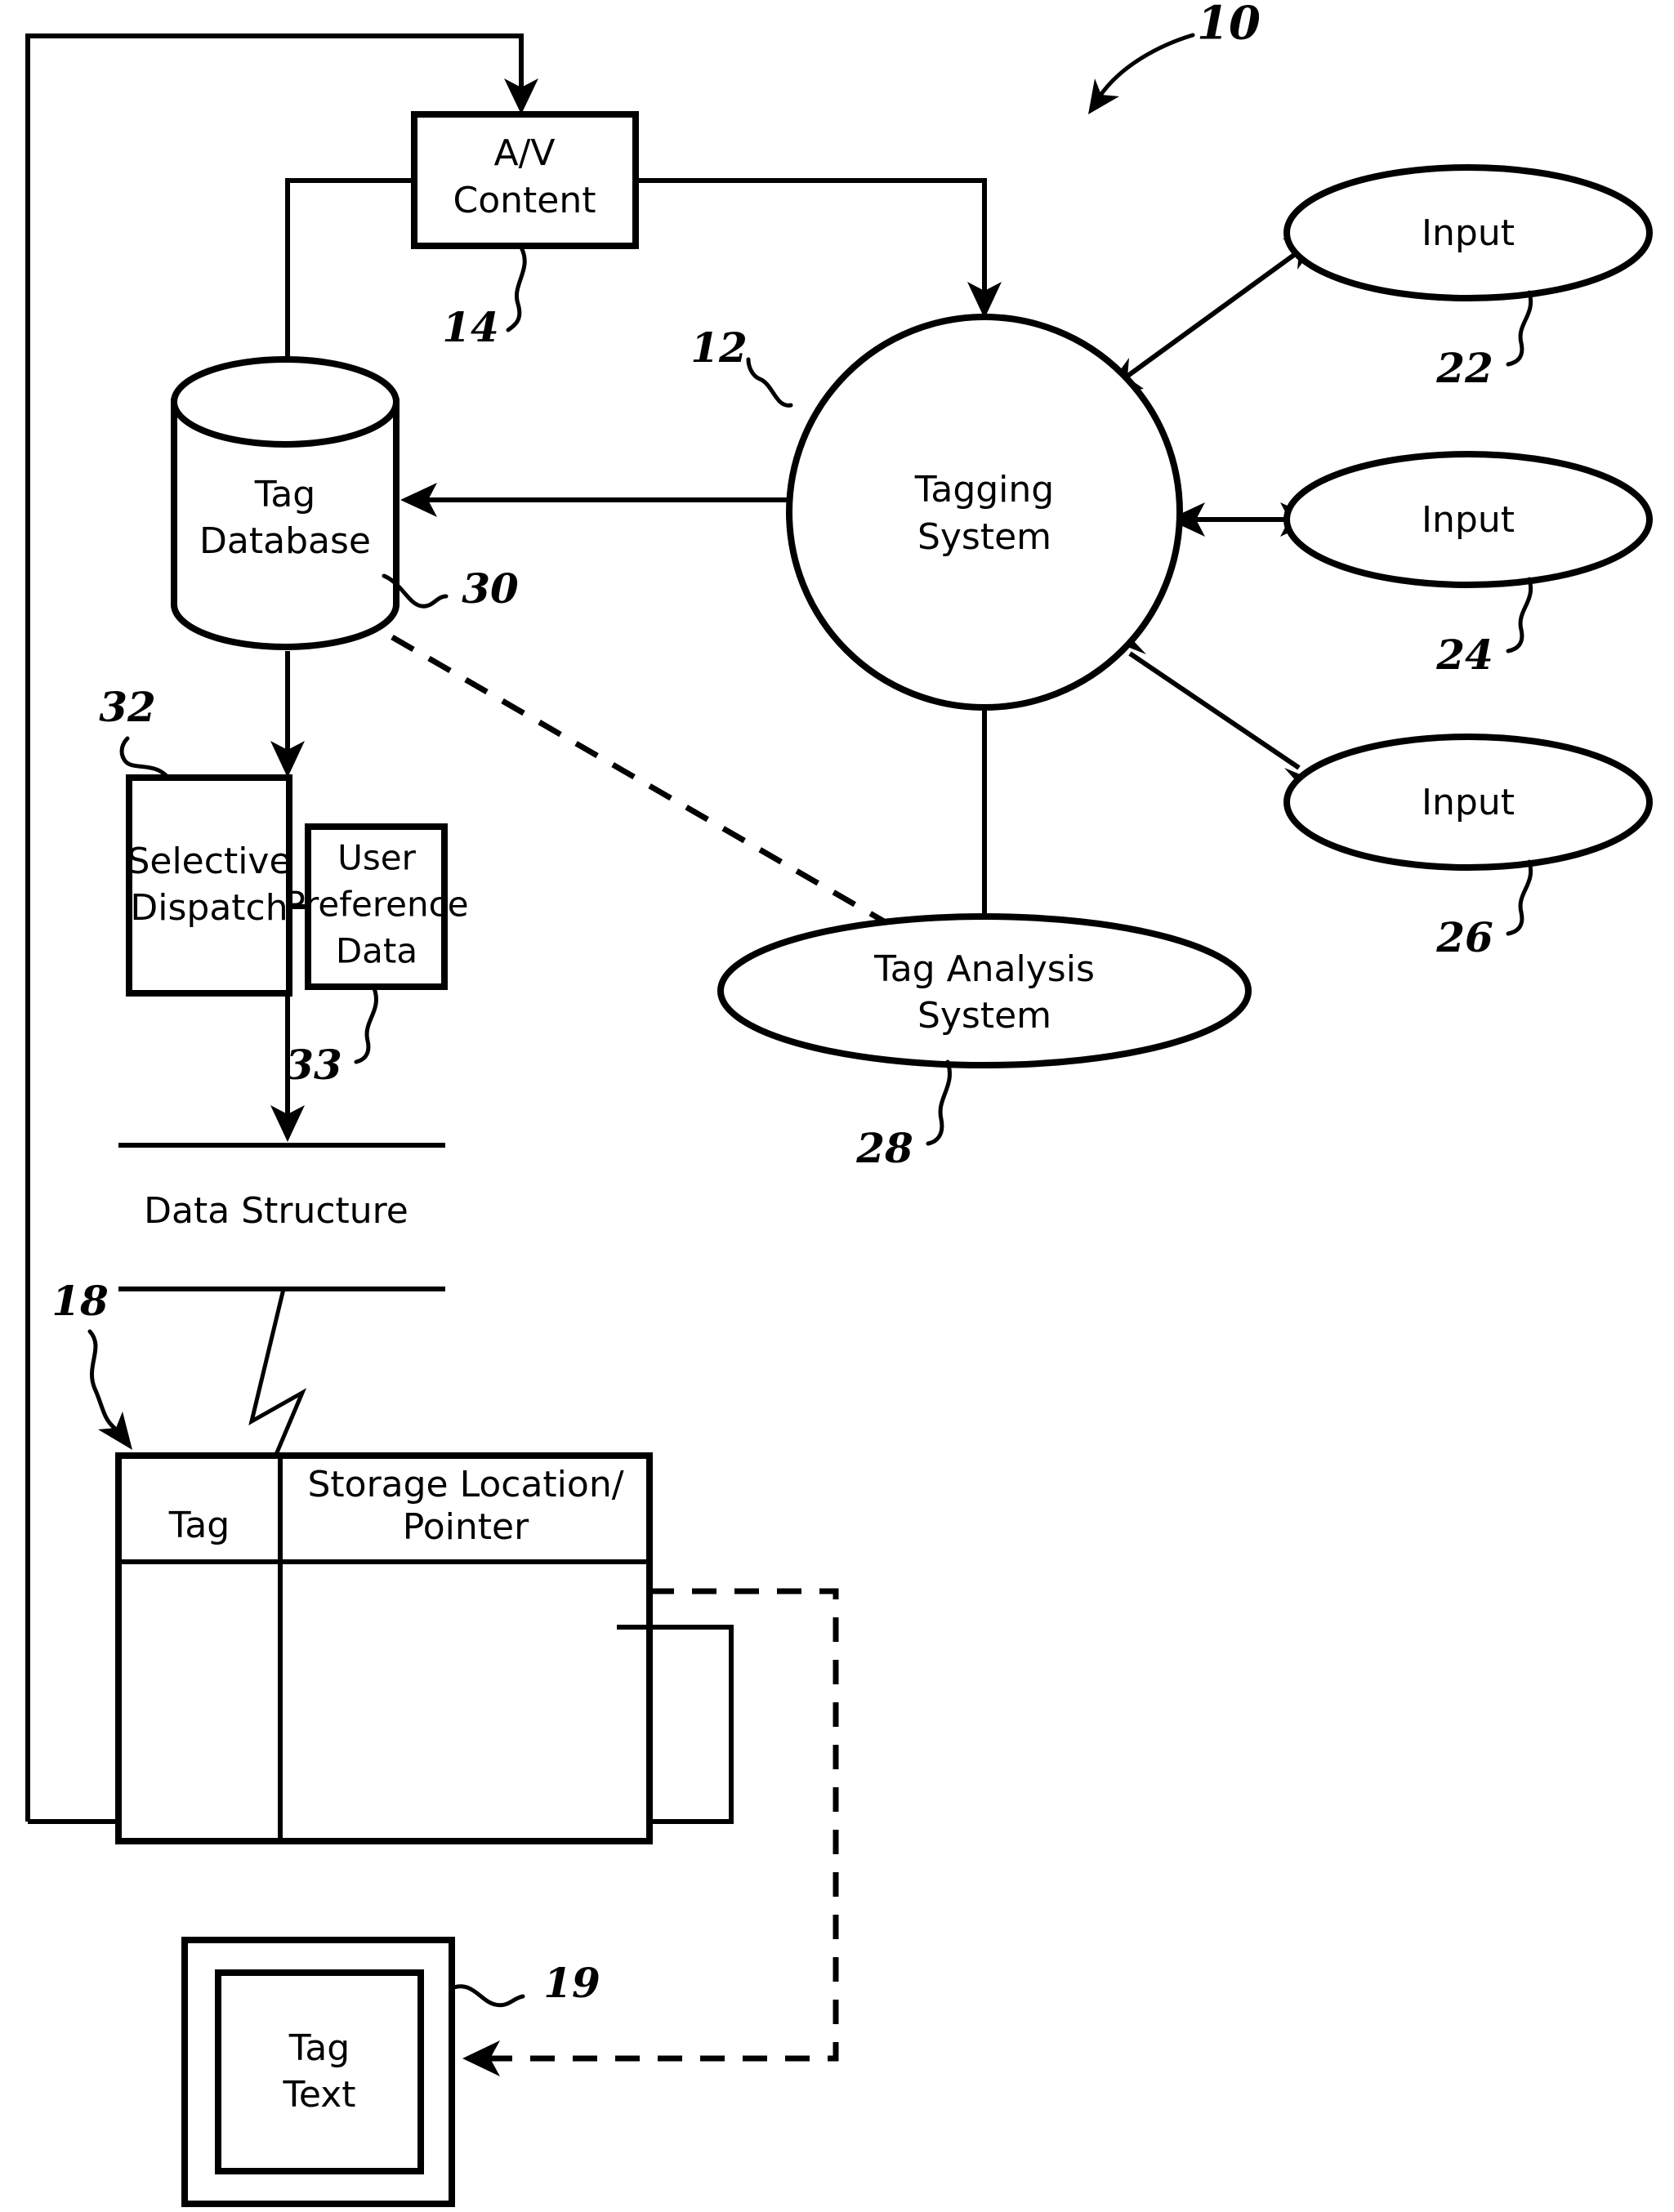 The width and height of the screenshot is (1674, 2212). I want to click on reference-numeral-28: 28, so click(884, 1148).